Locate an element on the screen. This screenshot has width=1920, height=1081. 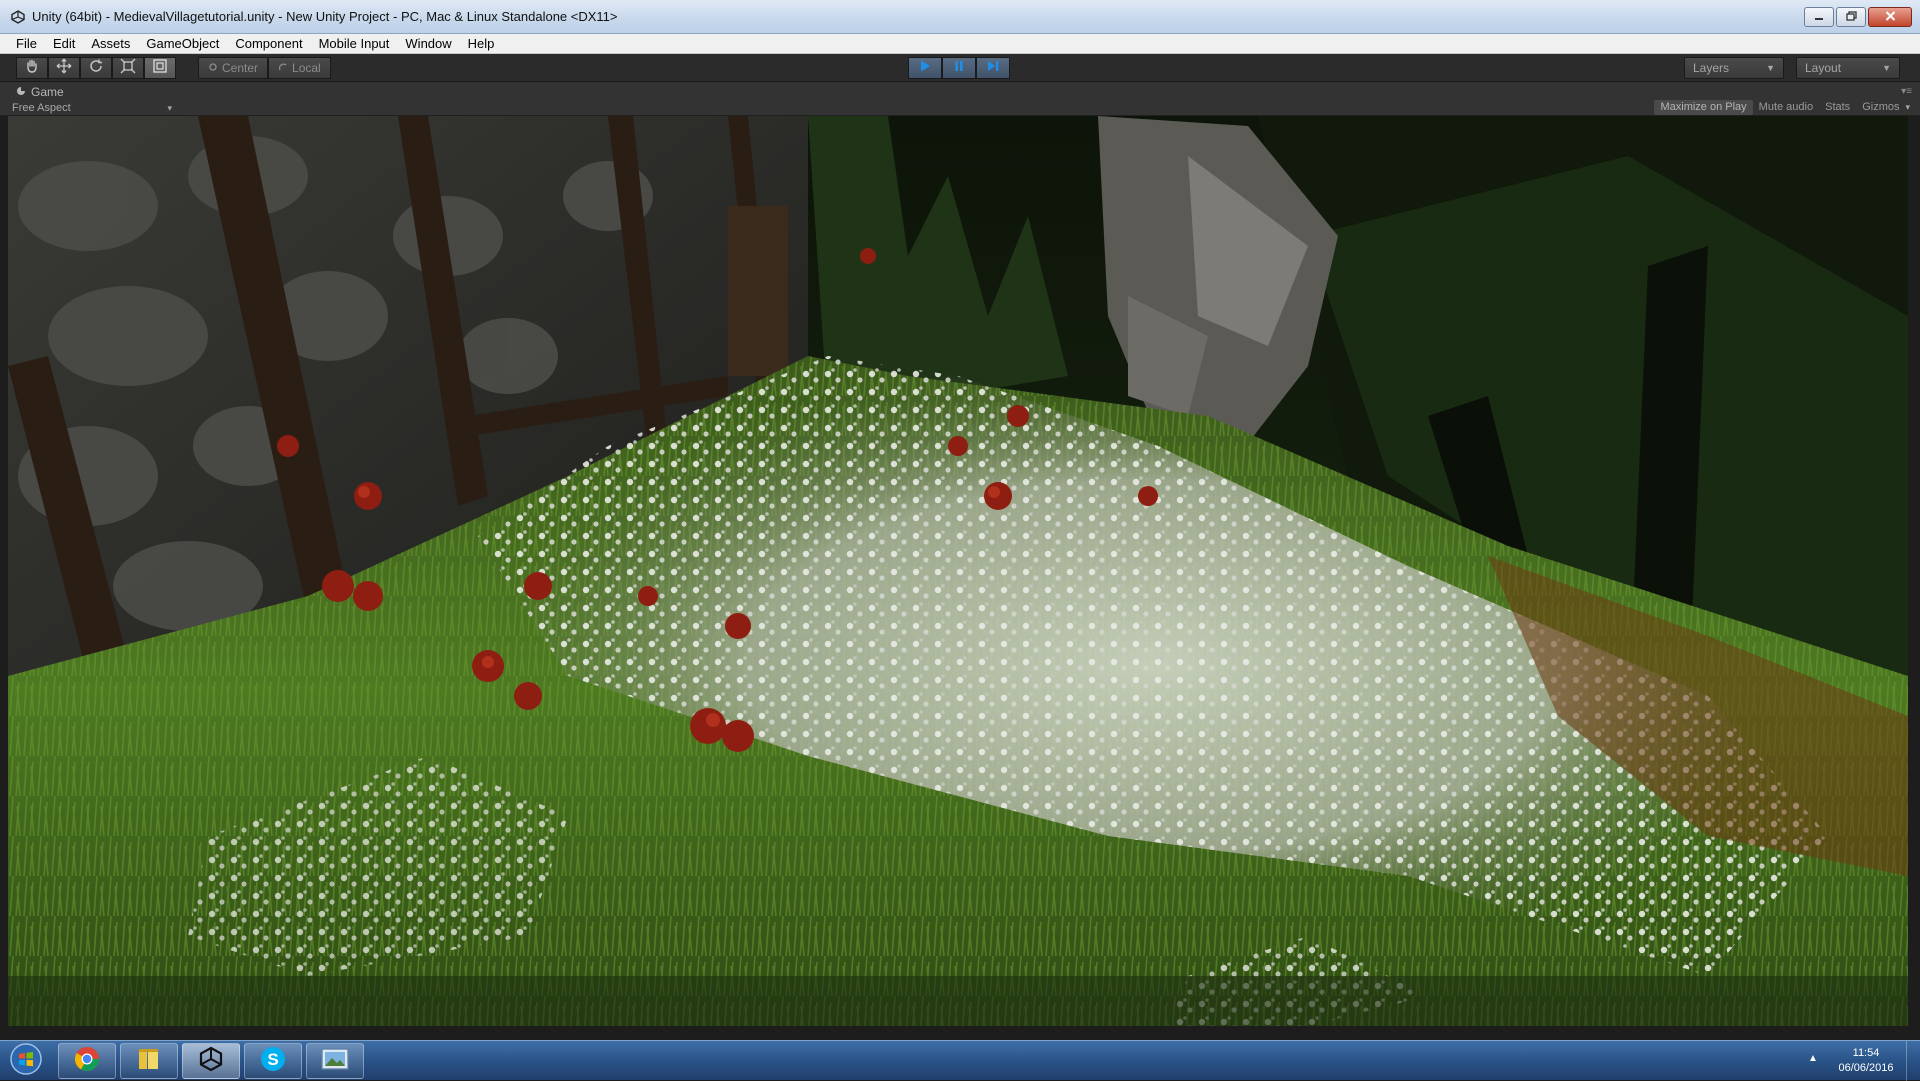
svg-text: S is located at coordinates (272, 1059).